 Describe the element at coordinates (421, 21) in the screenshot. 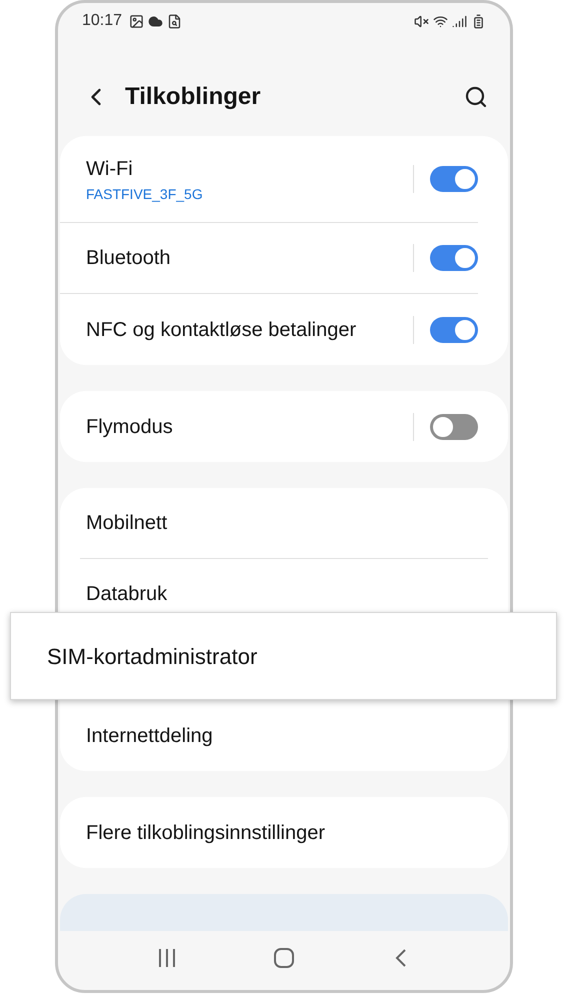

I see `mute-icon` at that location.